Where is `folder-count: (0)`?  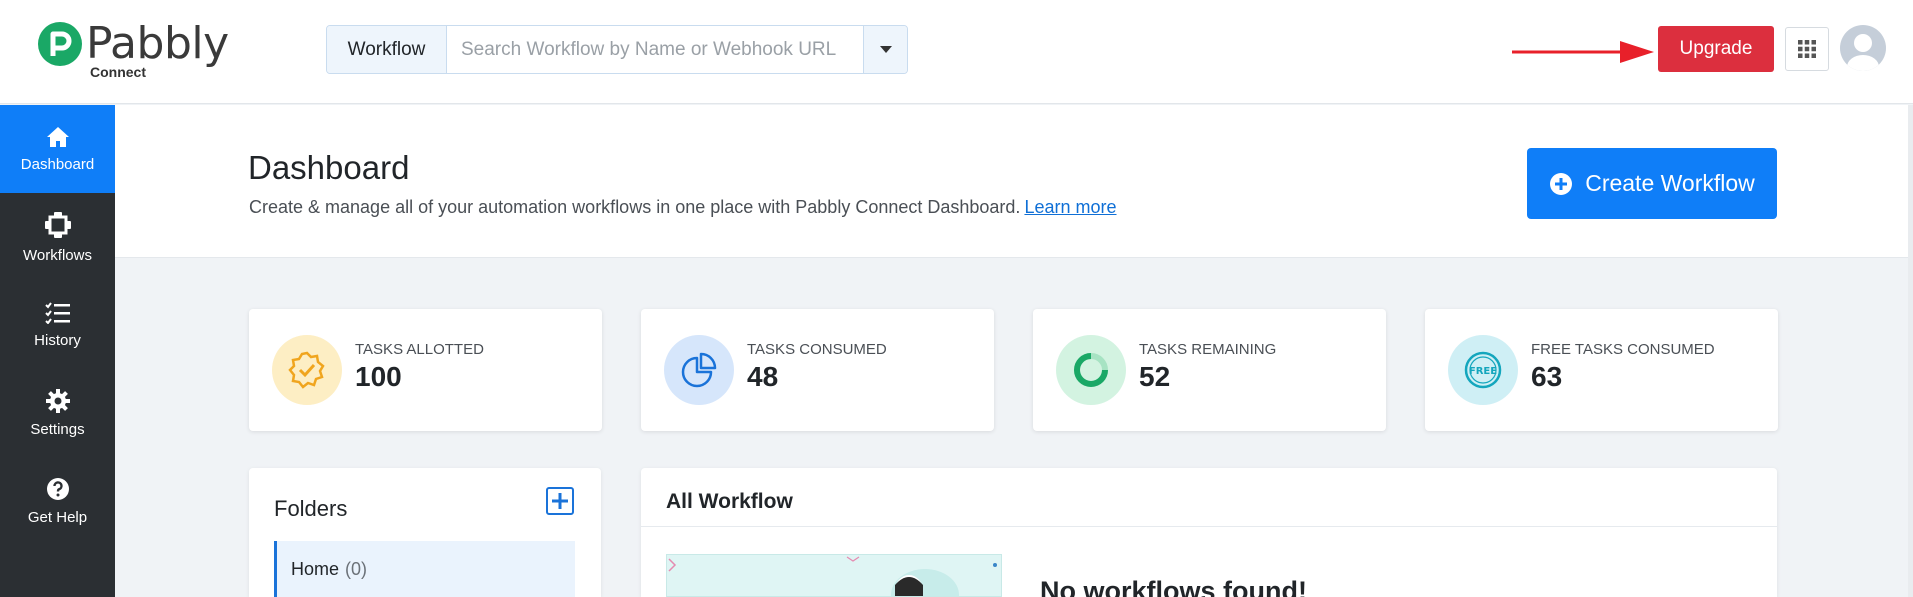 folder-count: (0) is located at coordinates (356, 568).